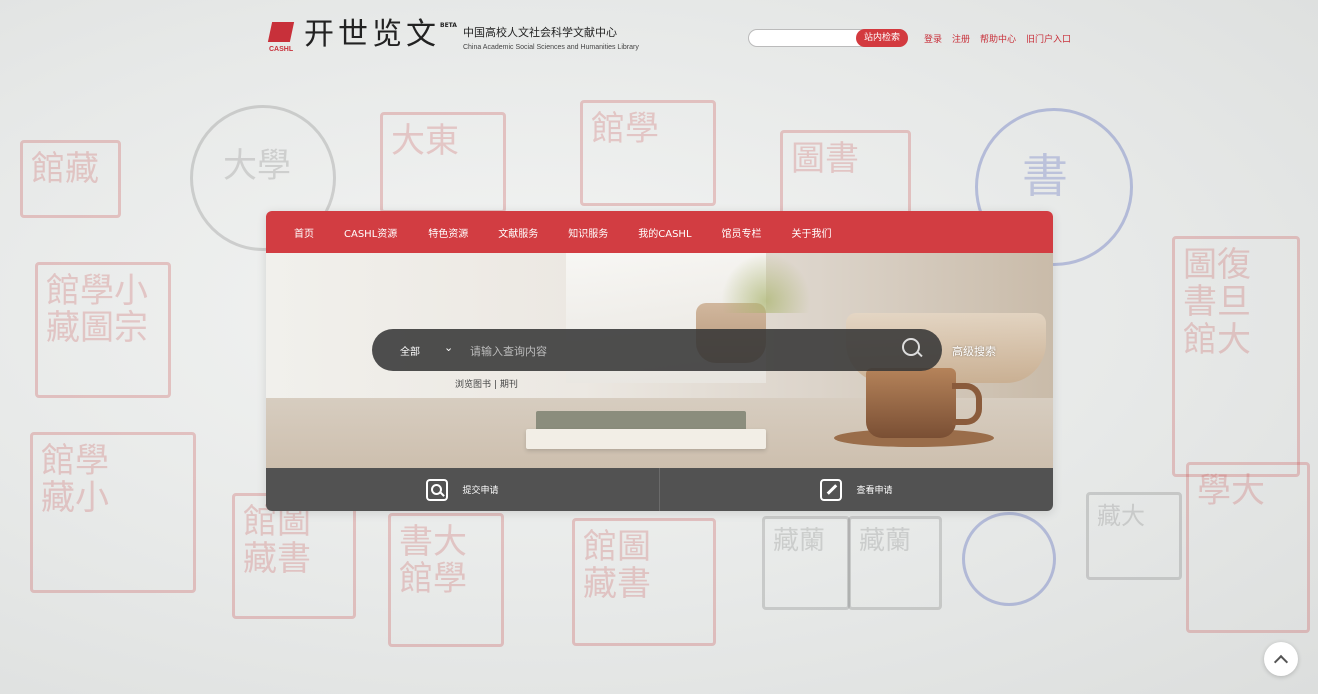 This screenshot has height=694, width=1318. Describe the element at coordinates (588, 232) in the screenshot. I see `nav-knowledge-services: 知识服务` at that location.